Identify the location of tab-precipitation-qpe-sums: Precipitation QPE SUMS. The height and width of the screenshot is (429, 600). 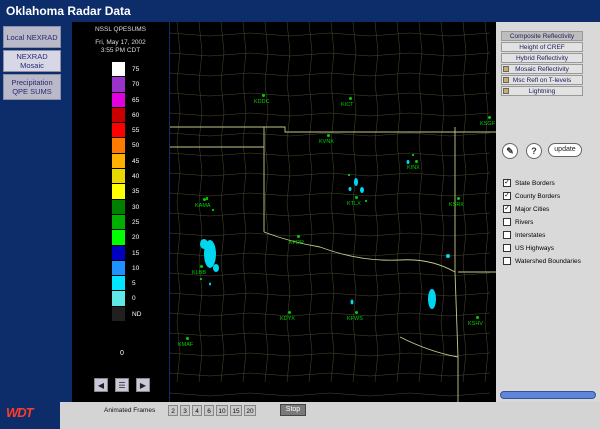
(32, 87).